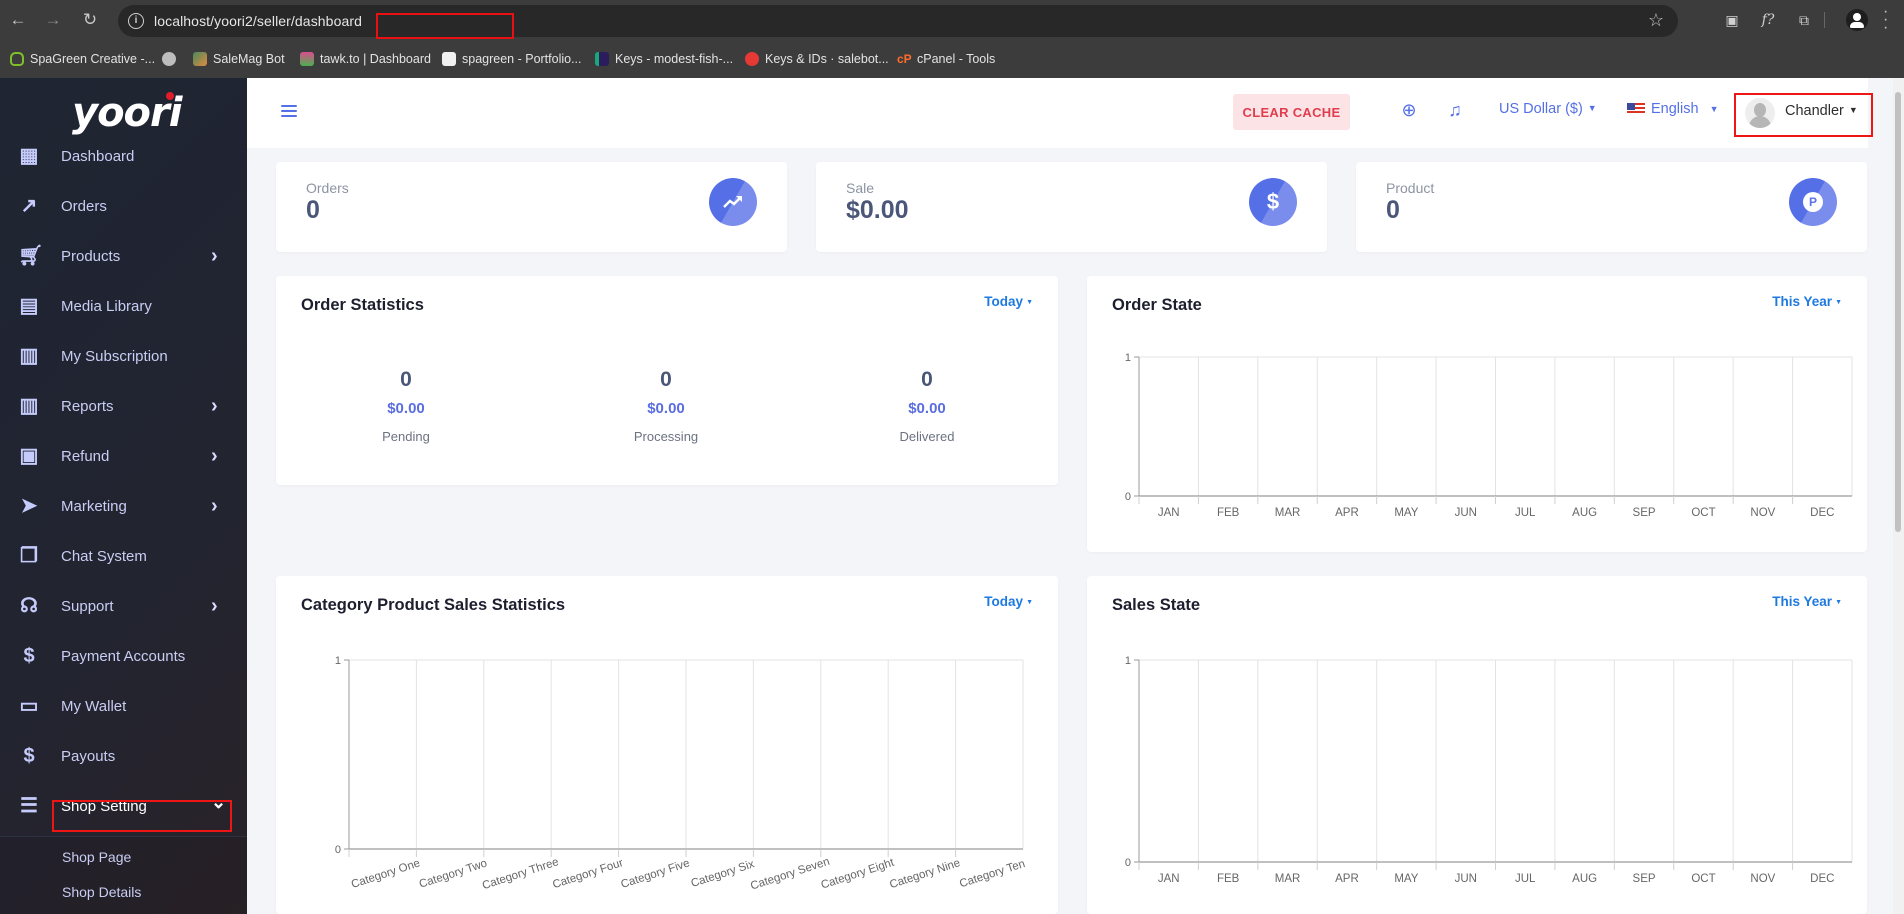 This screenshot has width=1904, height=914. What do you see at coordinates (123, 706) in the screenshot?
I see `sidebar-item-my-wallet: ▭ My Wallet` at bounding box center [123, 706].